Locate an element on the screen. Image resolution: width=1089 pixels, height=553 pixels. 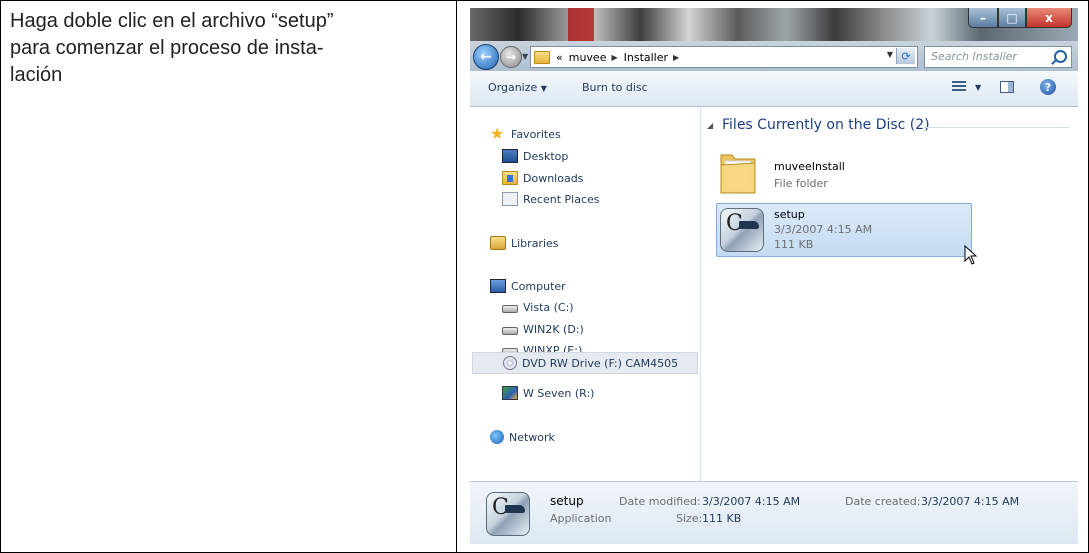
maximize-button: □ is located at coordinates (1012, 18).